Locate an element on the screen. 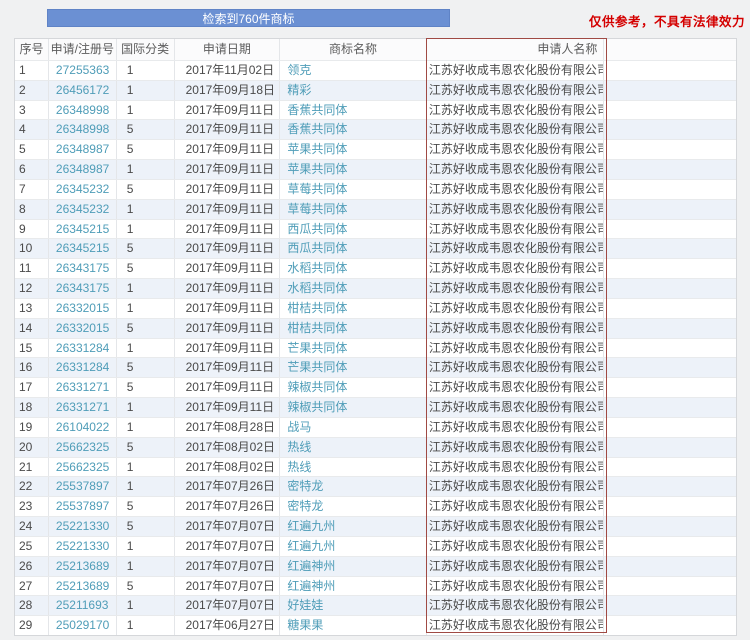 This screenshot has width=750, height=640. serial-cell: 22 is located at coordinates (32, 487).